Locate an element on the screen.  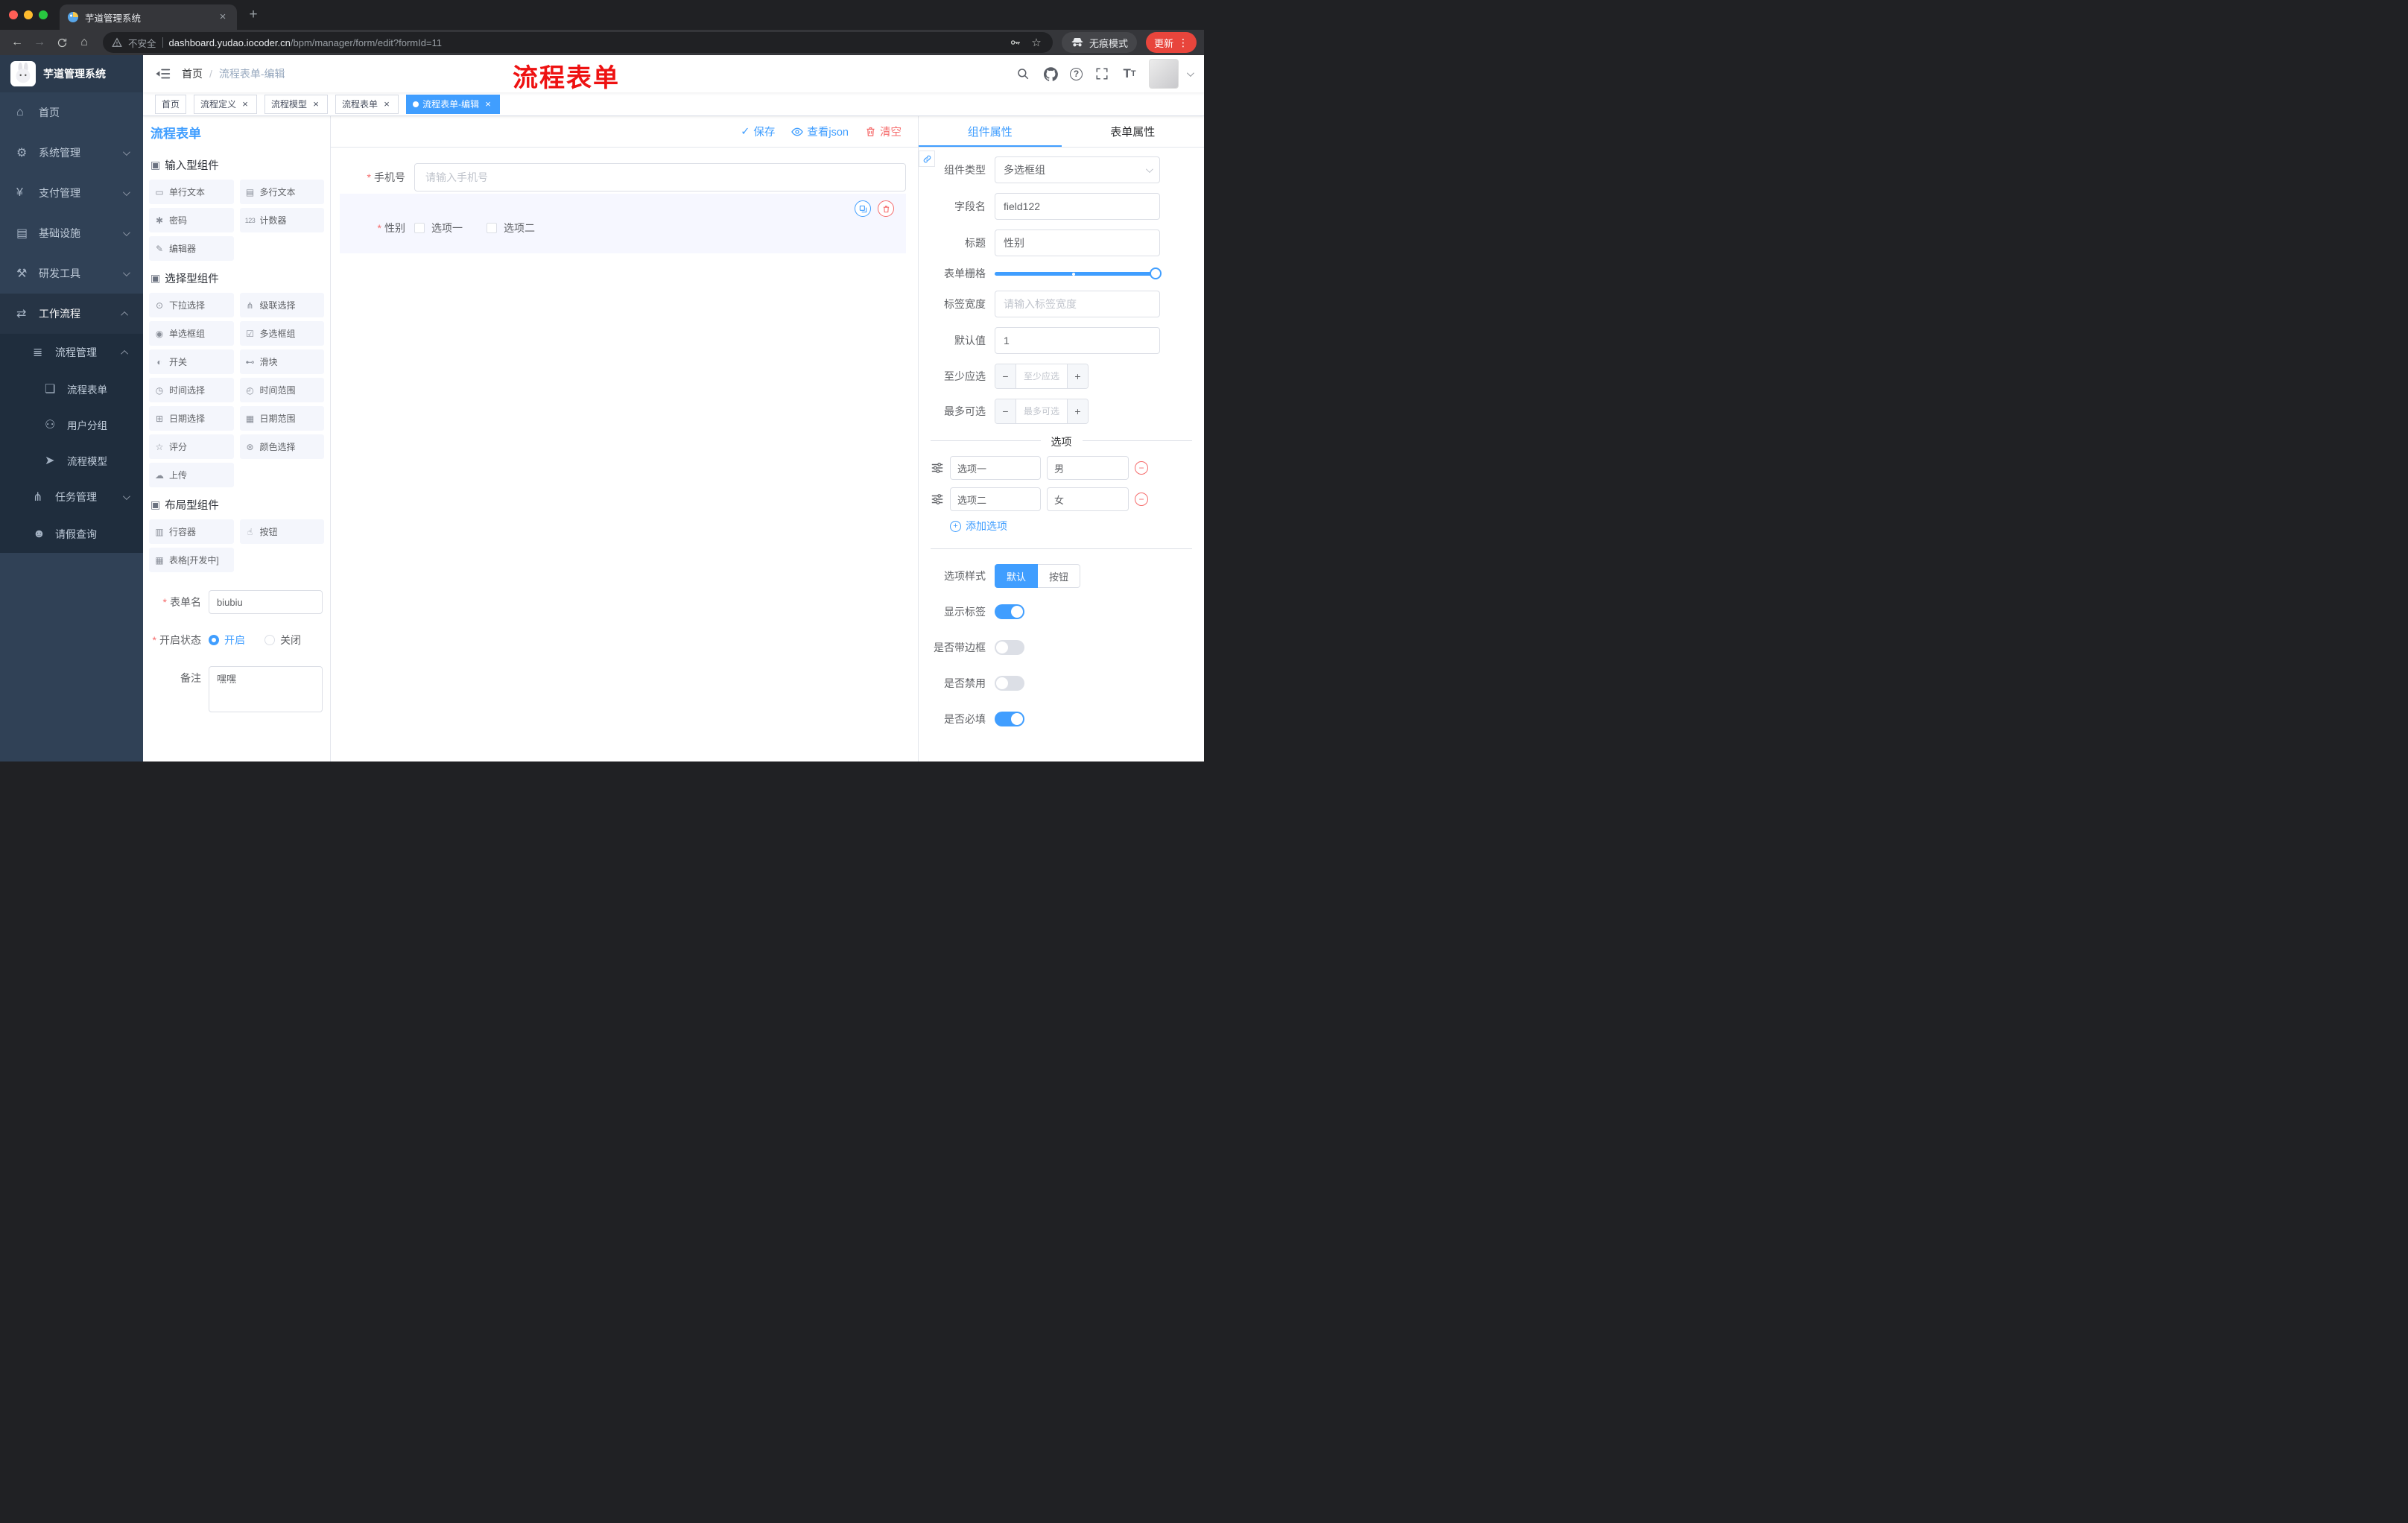
palette-item-button: ☝ 按钮 is located at coordinates (281, 531).